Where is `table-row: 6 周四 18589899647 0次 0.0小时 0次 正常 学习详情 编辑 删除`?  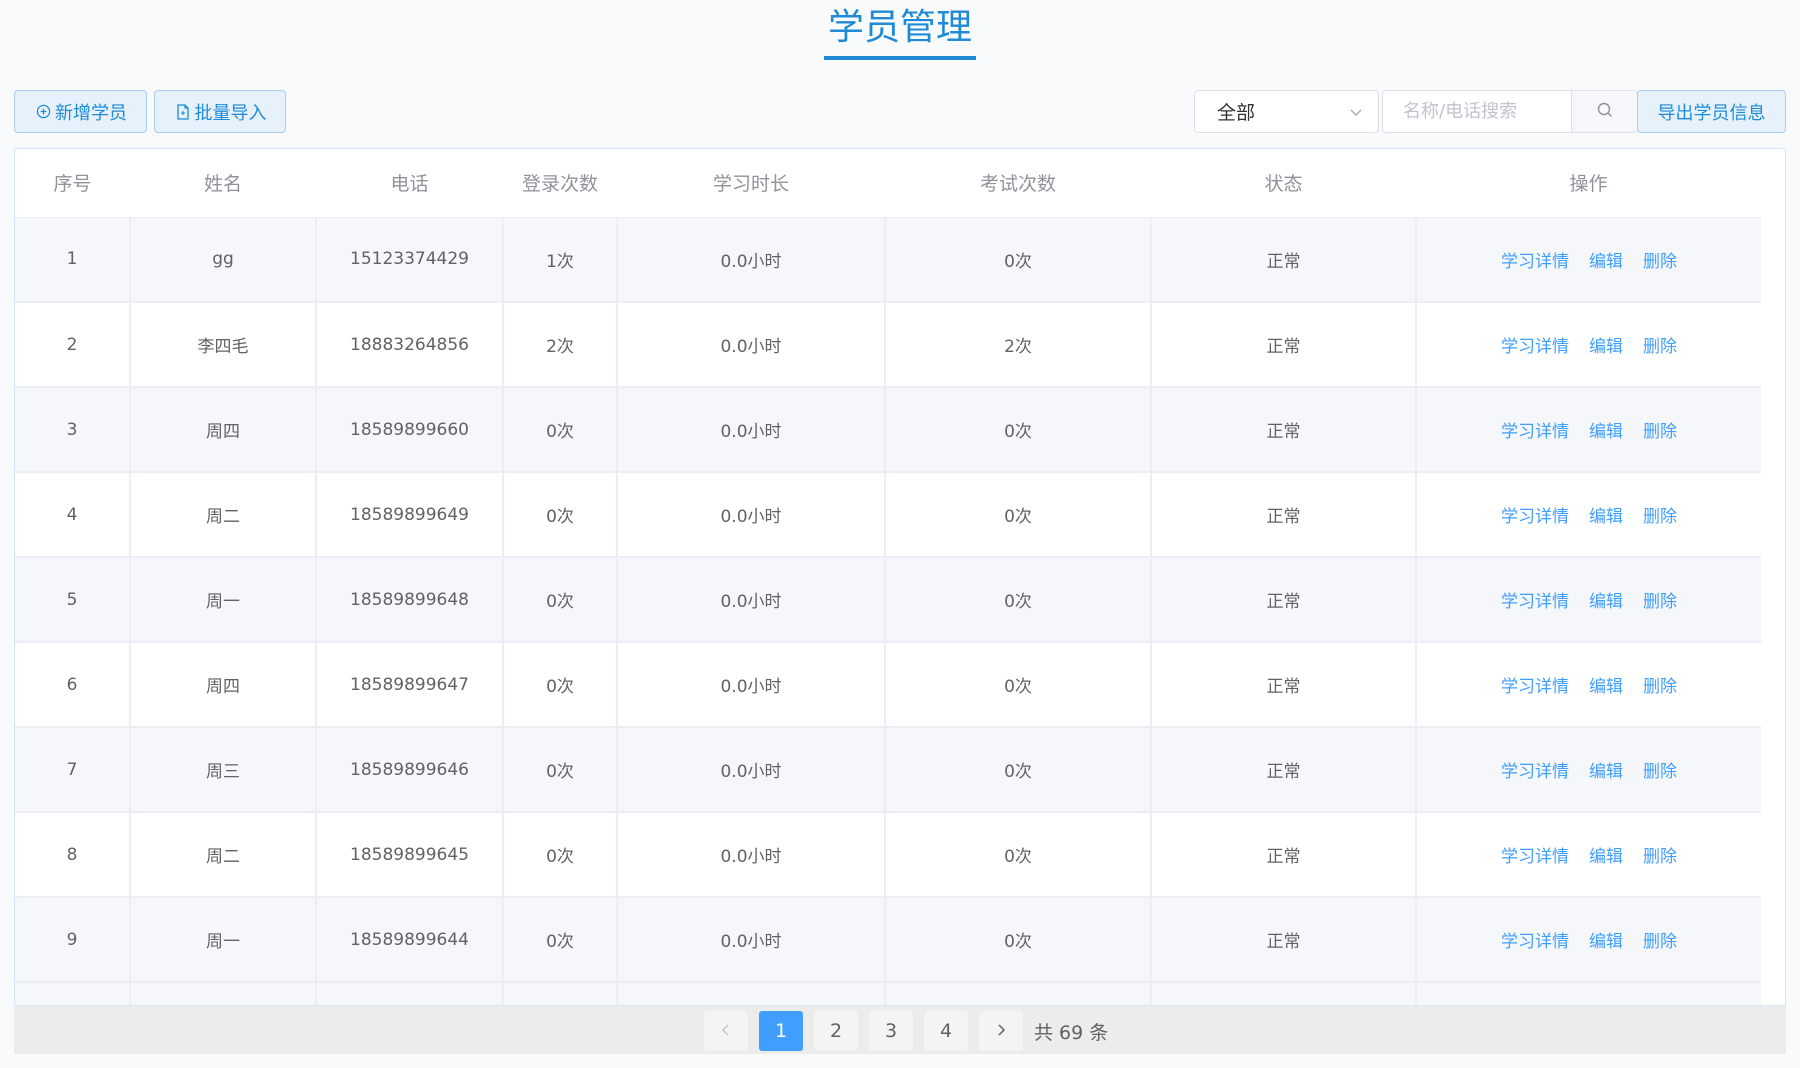
table-row: 6 周四 18589899647 0次 0.0小时 0次 正常 学习详情 编辑 删除 is located at coordinates (888, 685).